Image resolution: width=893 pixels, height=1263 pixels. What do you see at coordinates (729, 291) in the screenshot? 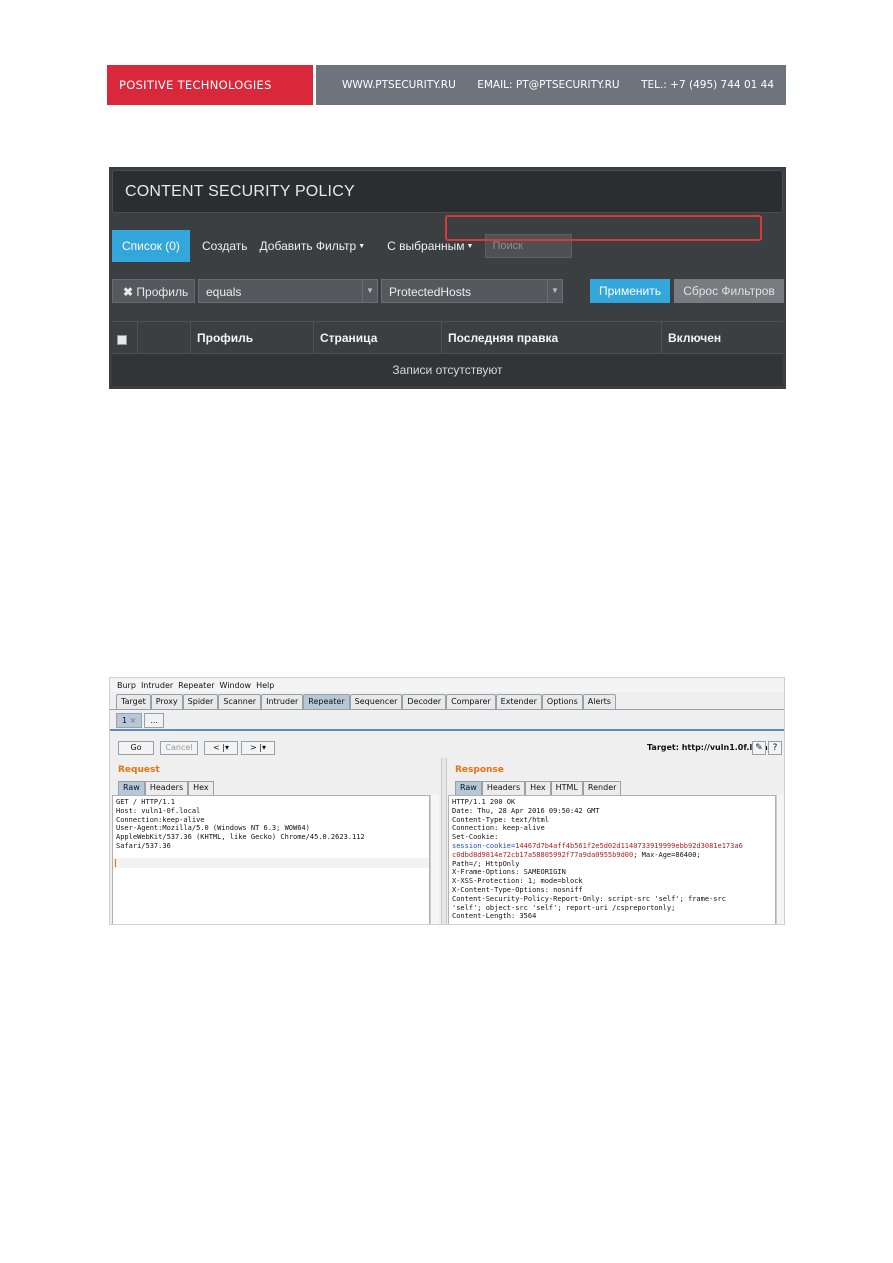
I see `reset-filters-button: Сброс Фильтров` at bounding box center [729, 291].